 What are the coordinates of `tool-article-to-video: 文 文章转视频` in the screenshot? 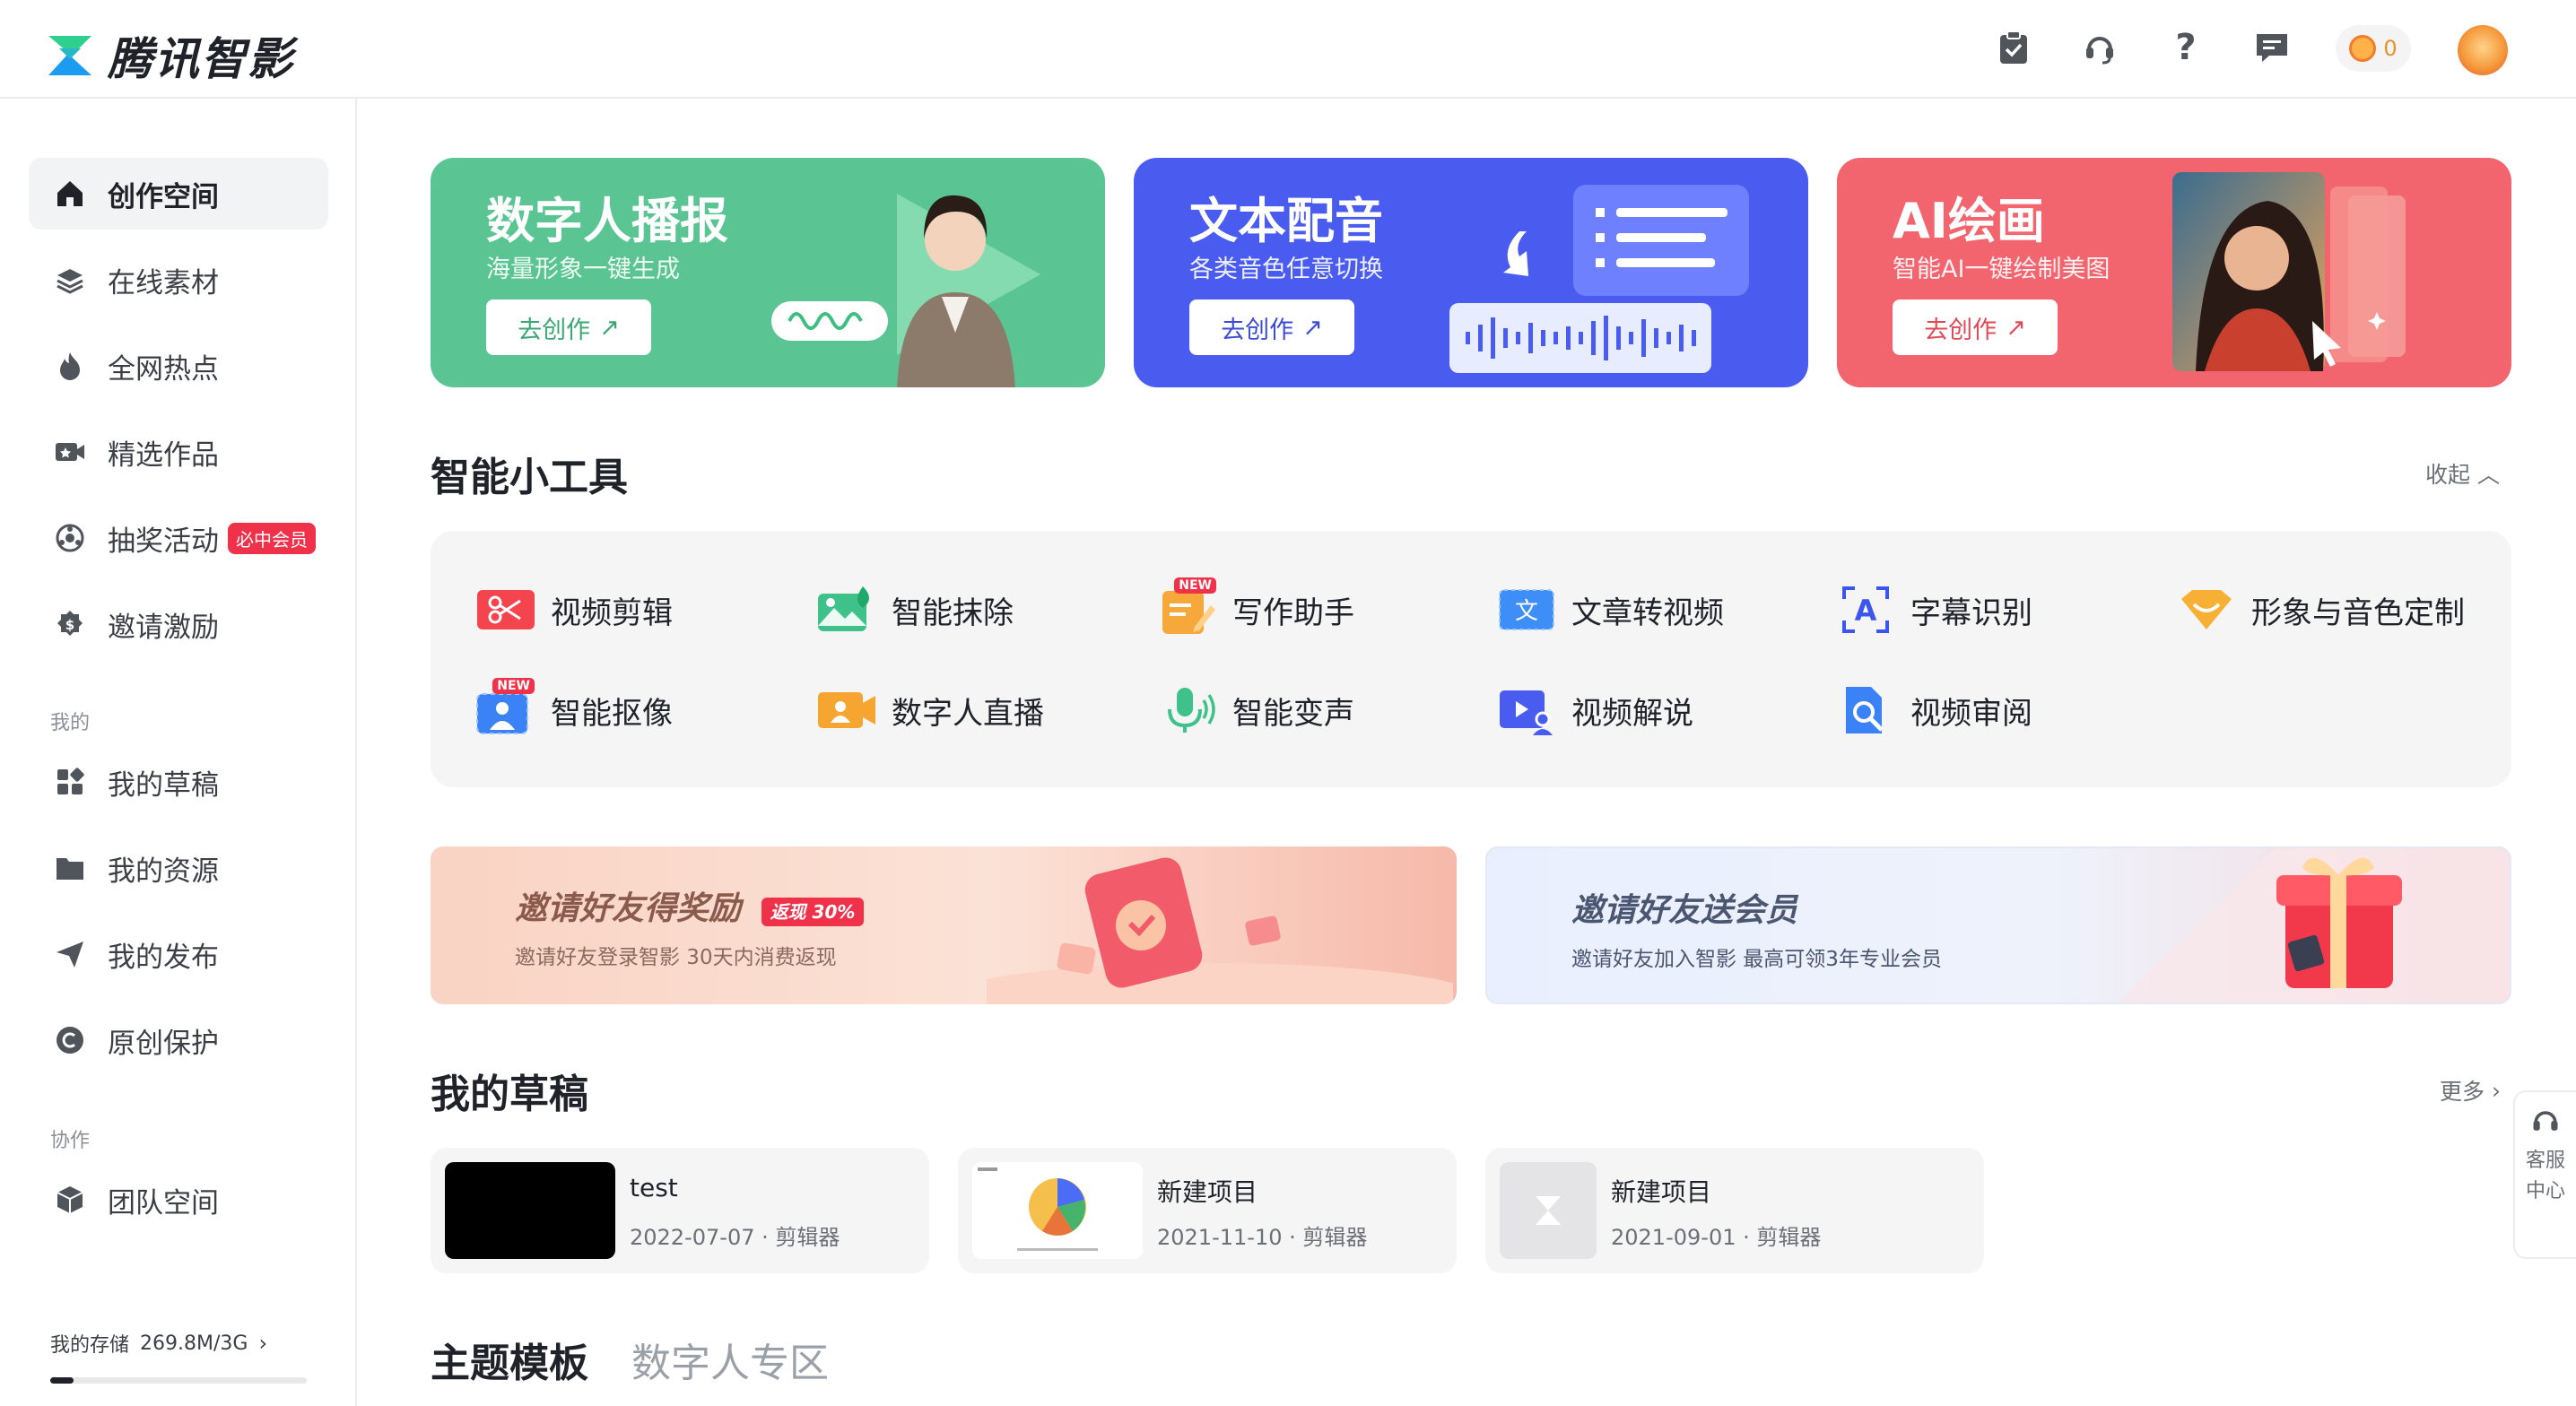 It's located at (1609, 610).